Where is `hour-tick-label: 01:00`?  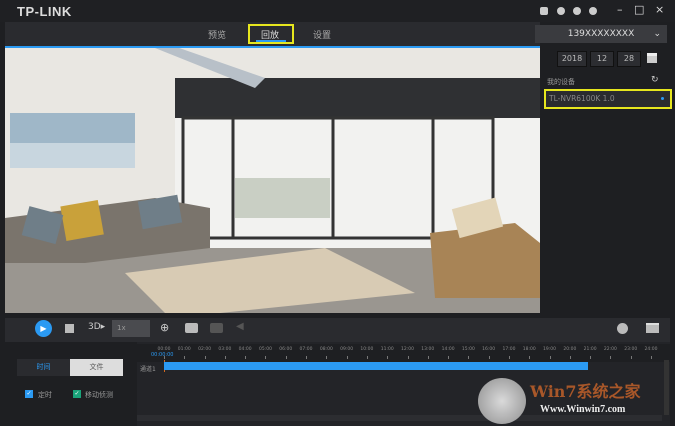 hour-tick-label: 01:00 is located at coordinates (184, 349).